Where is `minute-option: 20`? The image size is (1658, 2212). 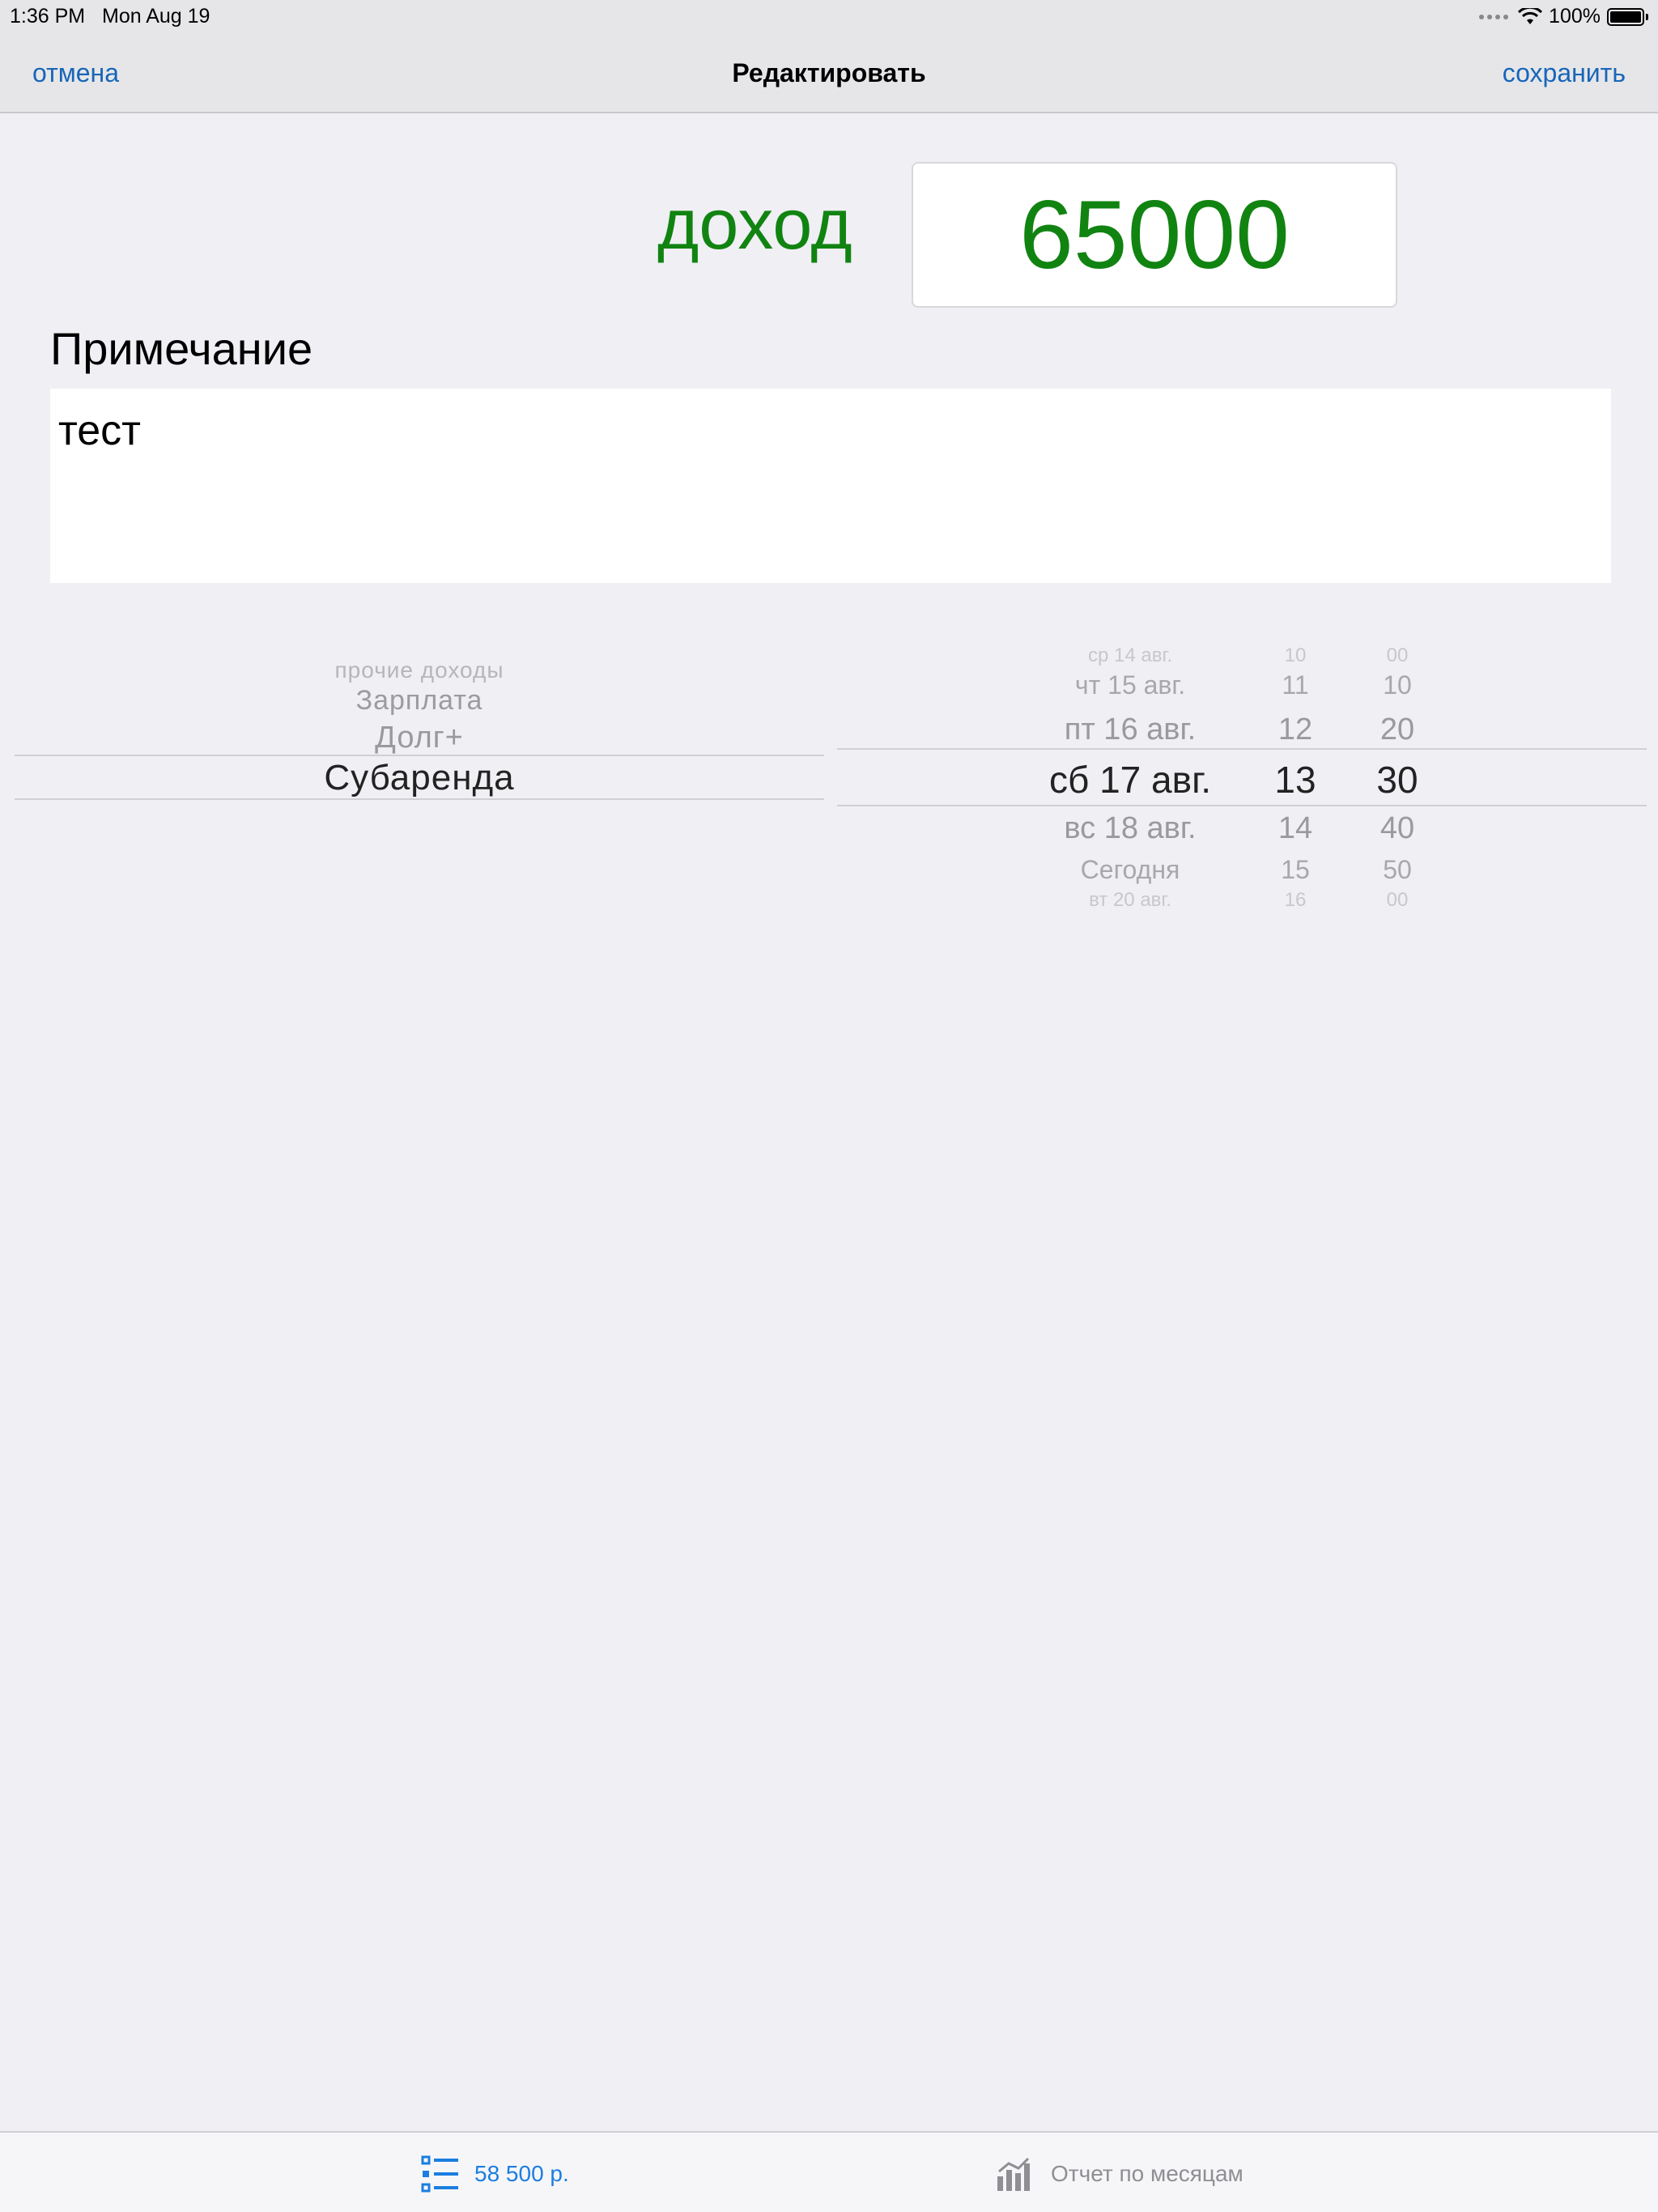
minute-option: 20 is located at coordinates (1397, 730).